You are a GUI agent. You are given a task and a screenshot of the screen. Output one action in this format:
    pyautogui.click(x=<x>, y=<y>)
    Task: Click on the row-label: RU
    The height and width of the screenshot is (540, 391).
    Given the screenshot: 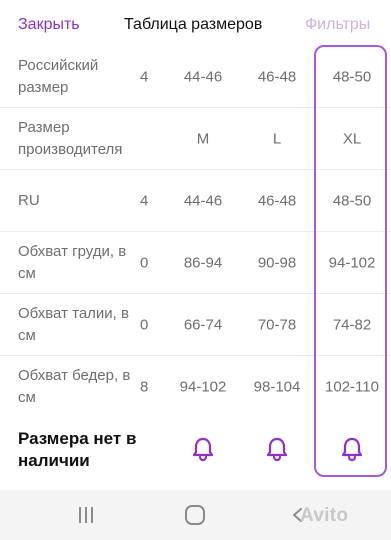 What is the action you would take?
    pyautogui.click(x=29, y=200)
    